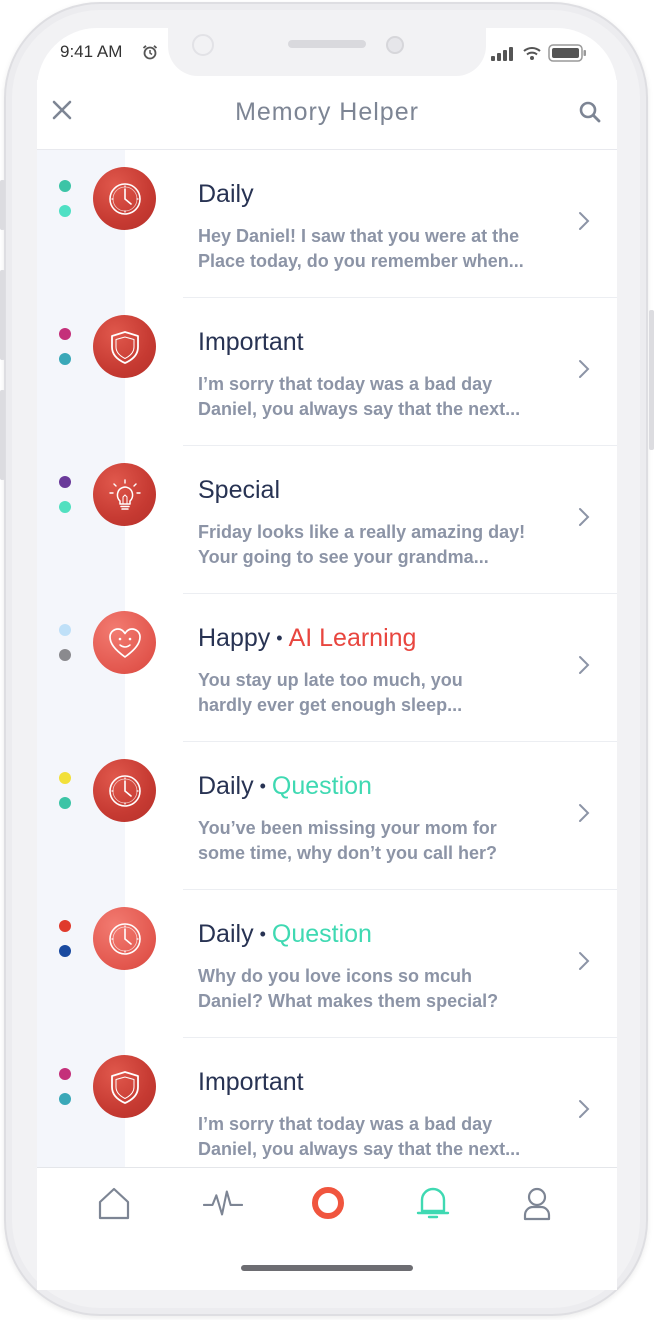 This screenshot has width=654, height=1320. I want to click on home-icon, so click(114, 1203).